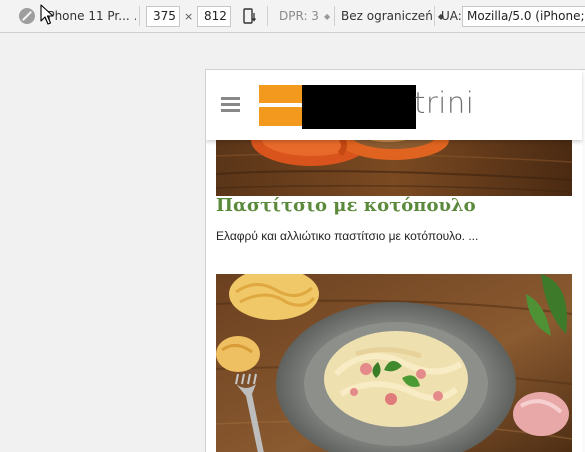 This screenshot has width=585, height=452. I want to click on logo-redaction, so click(359, 107).